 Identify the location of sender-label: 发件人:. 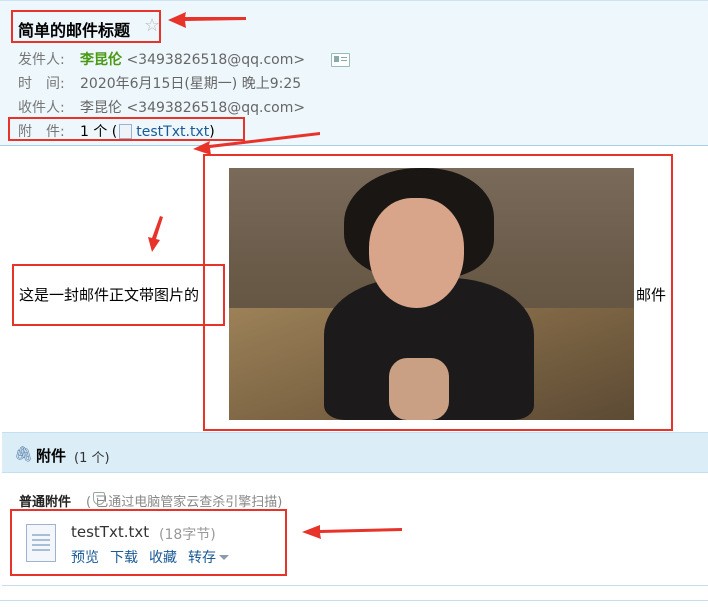
(41, 60).